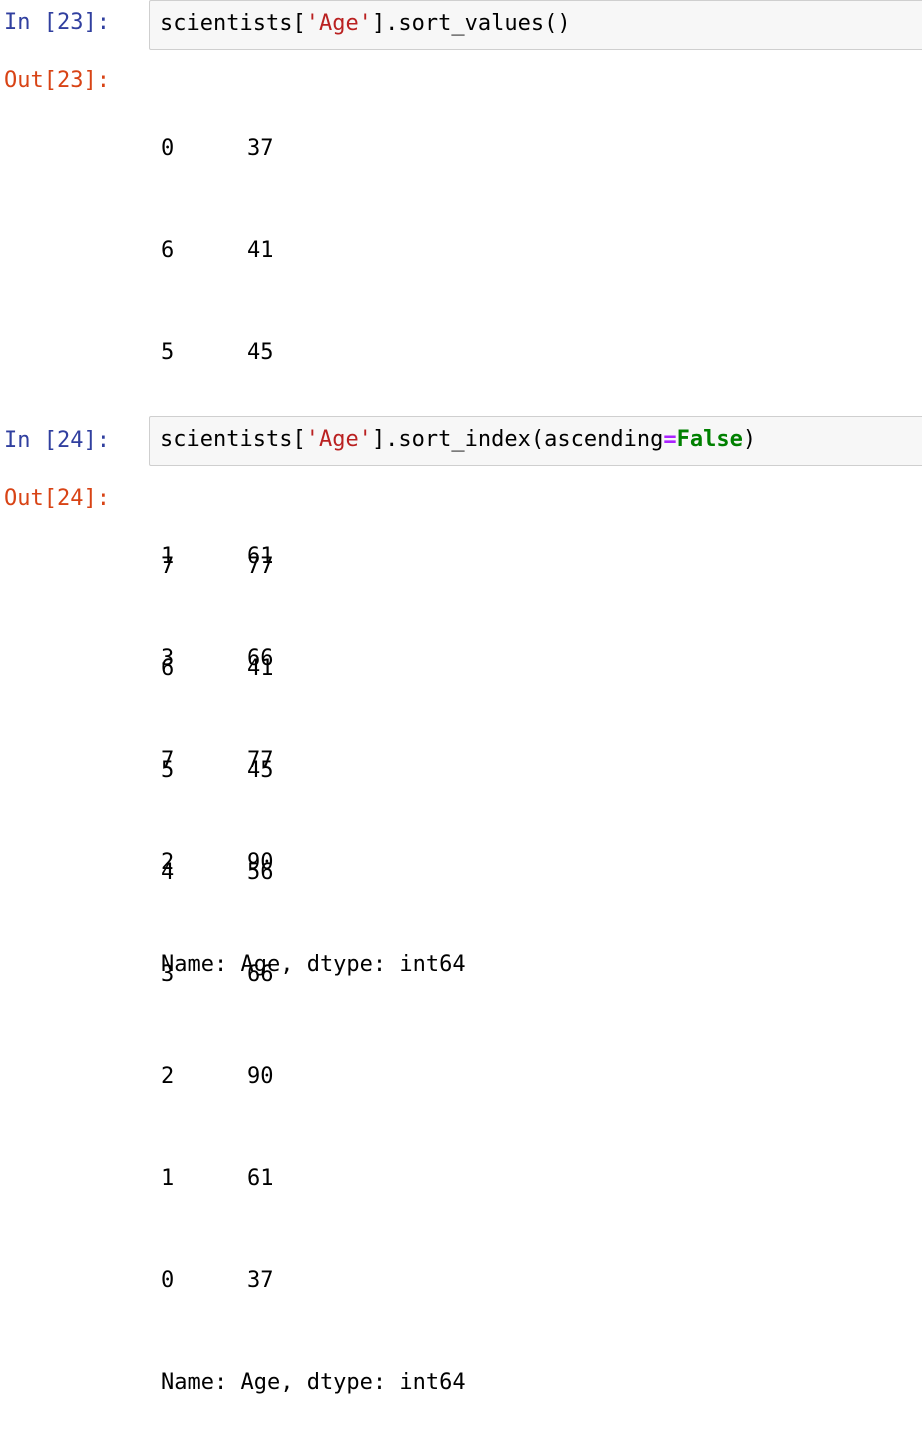 The height and width of the screenshot is (1434, 922). What do you see at coordinates (313, 567) in the screenshot?
I see `output-row: 7 77` at bounding box center [313, 567].